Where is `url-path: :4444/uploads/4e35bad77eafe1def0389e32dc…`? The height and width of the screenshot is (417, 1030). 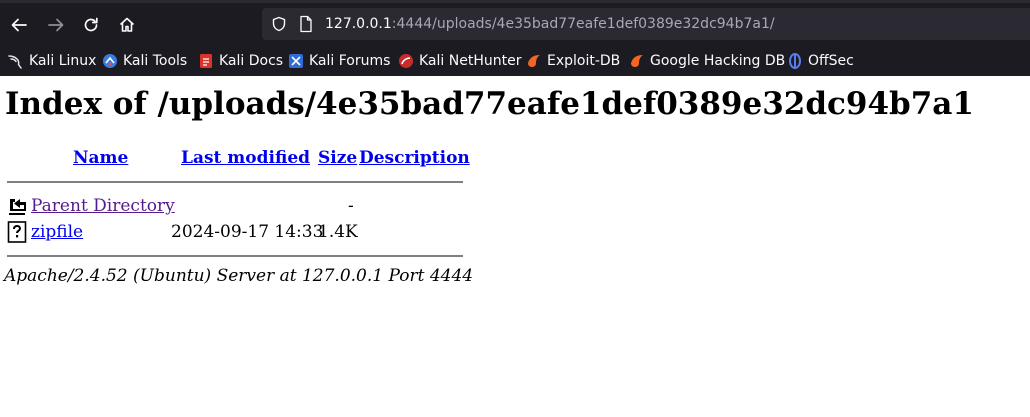 url-path: :4444/uploads/4e35bad77eafe1def0389e32dc… is located at coordinates (583, 24).